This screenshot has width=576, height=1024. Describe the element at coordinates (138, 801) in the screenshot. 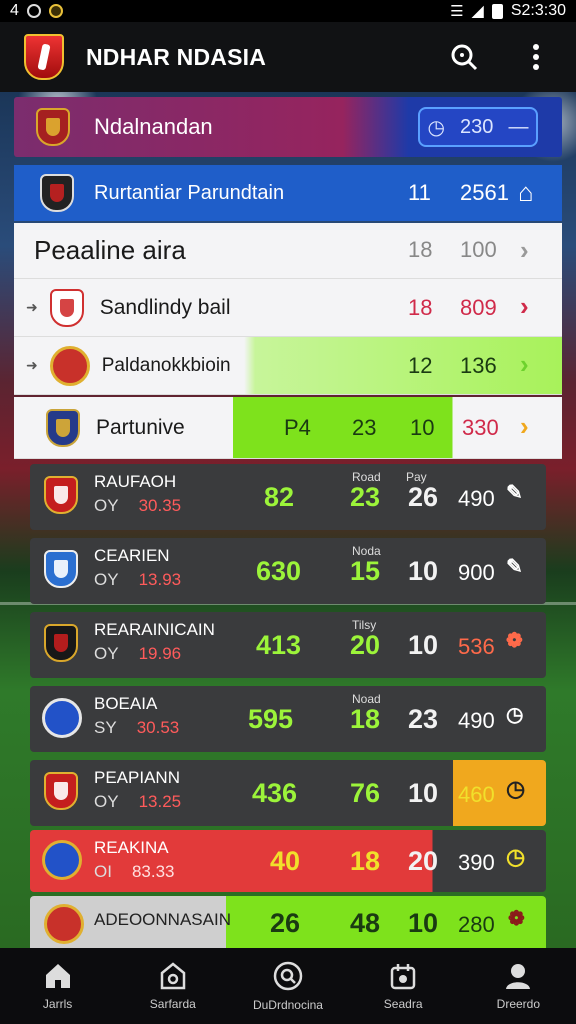

I see `team-sub: OY 13.25` at that location.